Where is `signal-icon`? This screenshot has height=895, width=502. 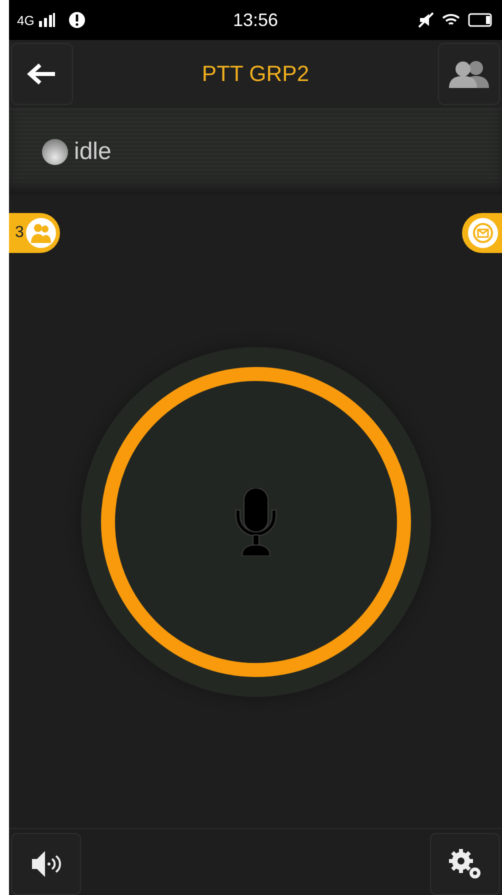
signal-icon is located at coordinates (47, 20).